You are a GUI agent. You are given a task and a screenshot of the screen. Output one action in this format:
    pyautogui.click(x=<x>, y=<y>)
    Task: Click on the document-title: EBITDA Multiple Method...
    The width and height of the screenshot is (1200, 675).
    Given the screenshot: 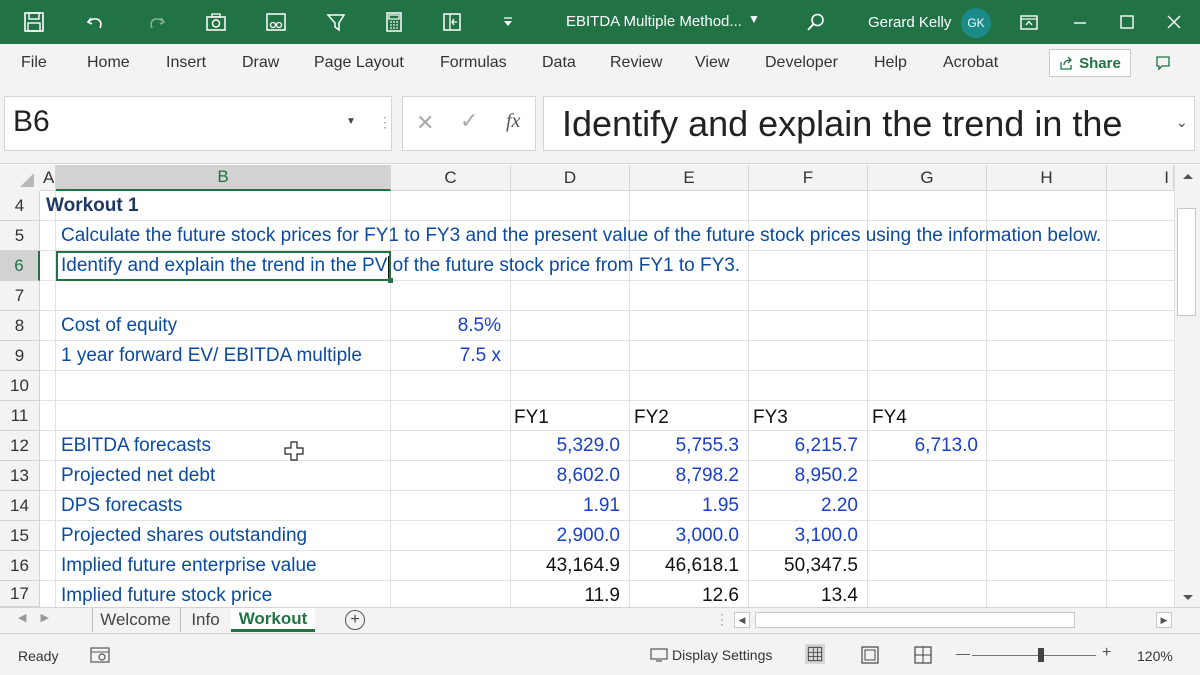 What is the action you would take?
    pyautogui.click(x=654, y=21)
    